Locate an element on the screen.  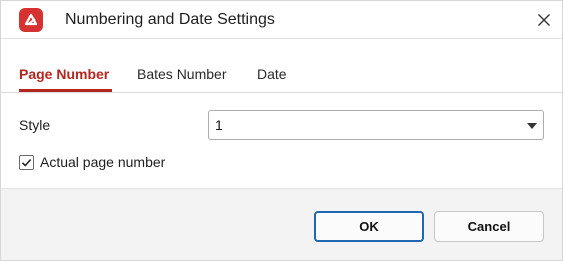
close-icon is located at coordinates (544, 20).